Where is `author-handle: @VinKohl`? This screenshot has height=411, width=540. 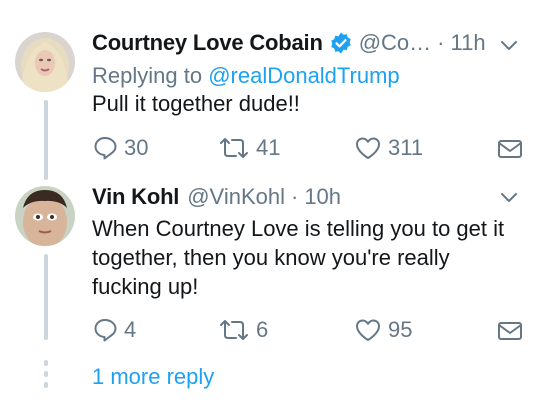 author-handle: @VinKohl is located at coordinates (236, 197).